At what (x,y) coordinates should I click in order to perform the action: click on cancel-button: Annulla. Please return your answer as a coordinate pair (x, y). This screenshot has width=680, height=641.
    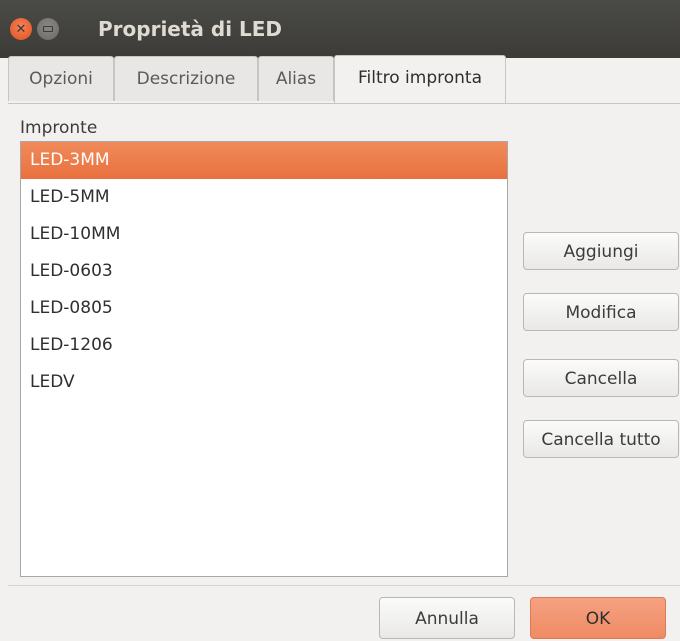
    Looking at the image, I should click on (447, 618).